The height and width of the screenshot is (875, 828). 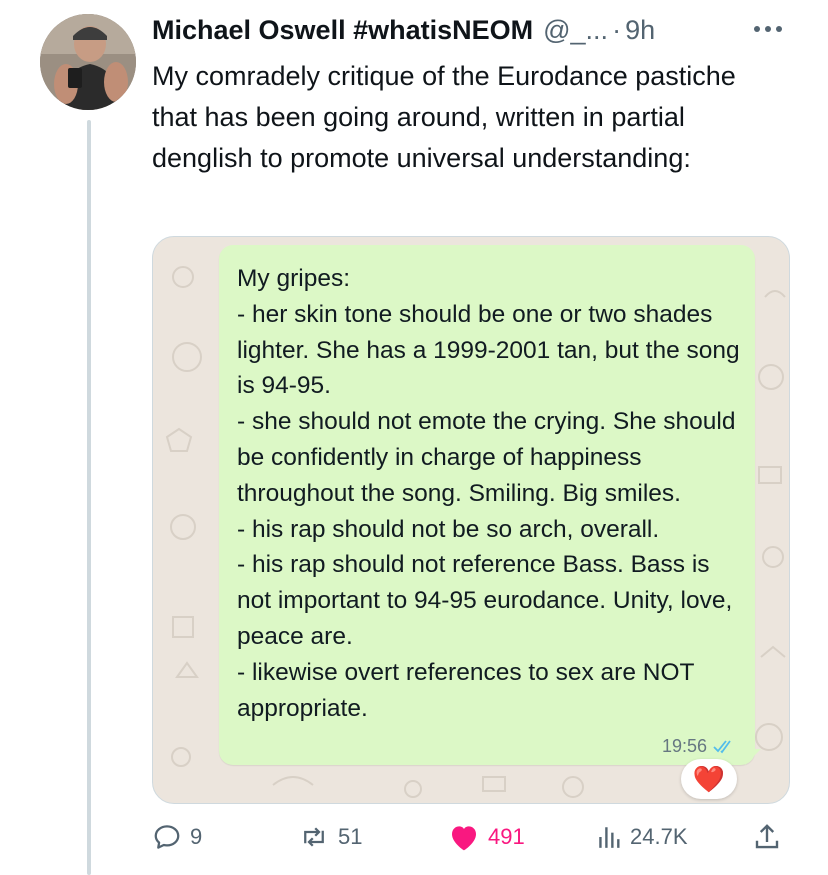 I want to click on message-meta: 19:56, so click(x=698, y=746).